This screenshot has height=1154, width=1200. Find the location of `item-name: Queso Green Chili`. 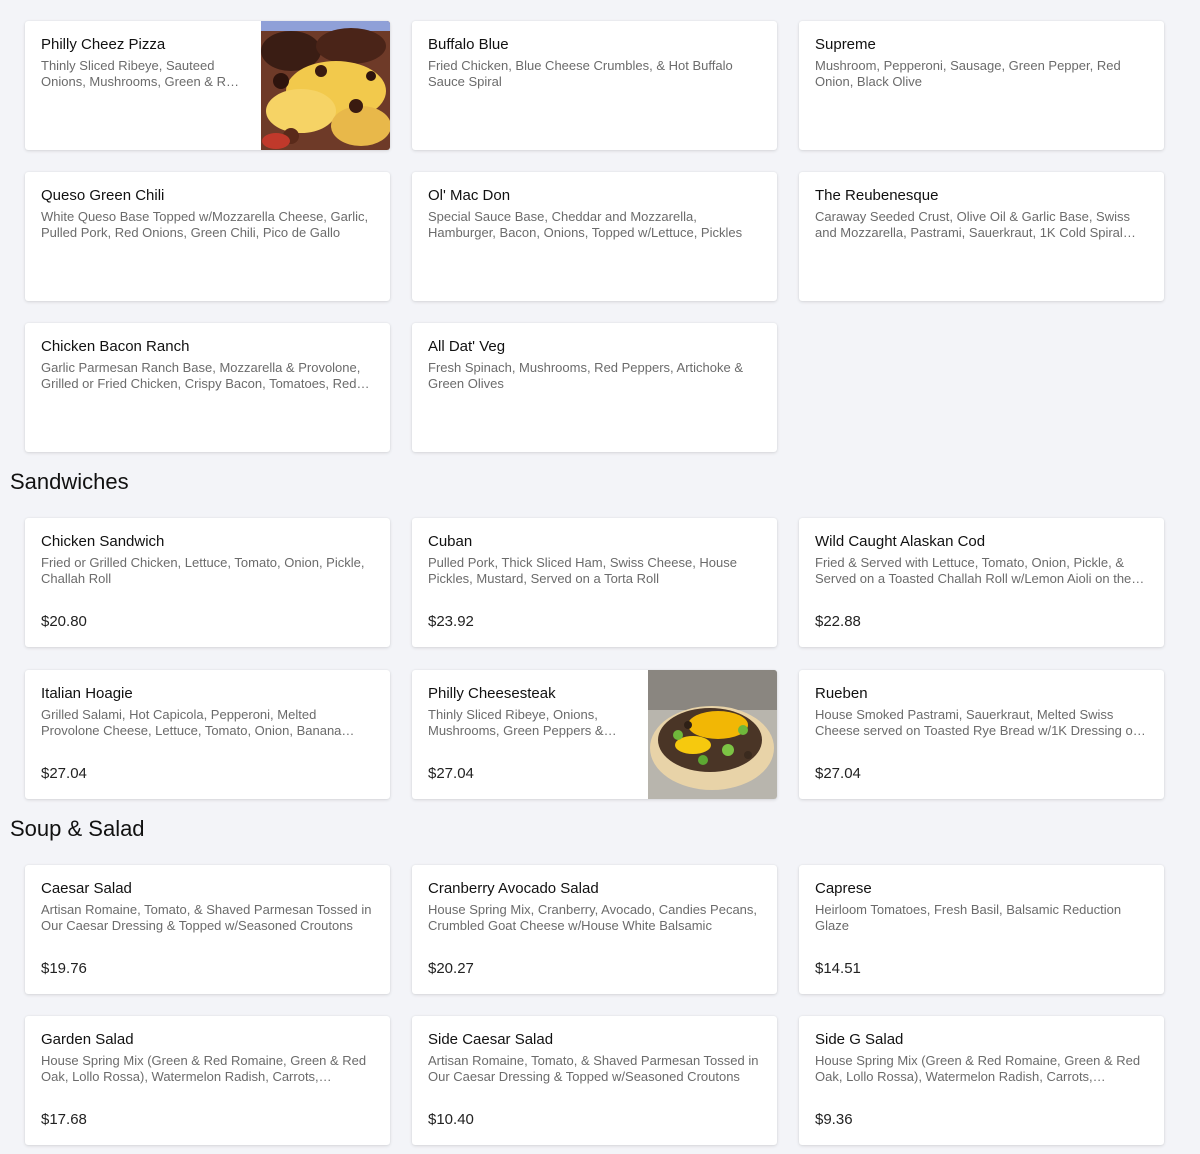

item-name: Queso Green Chili is located at coordinates (103, 195).